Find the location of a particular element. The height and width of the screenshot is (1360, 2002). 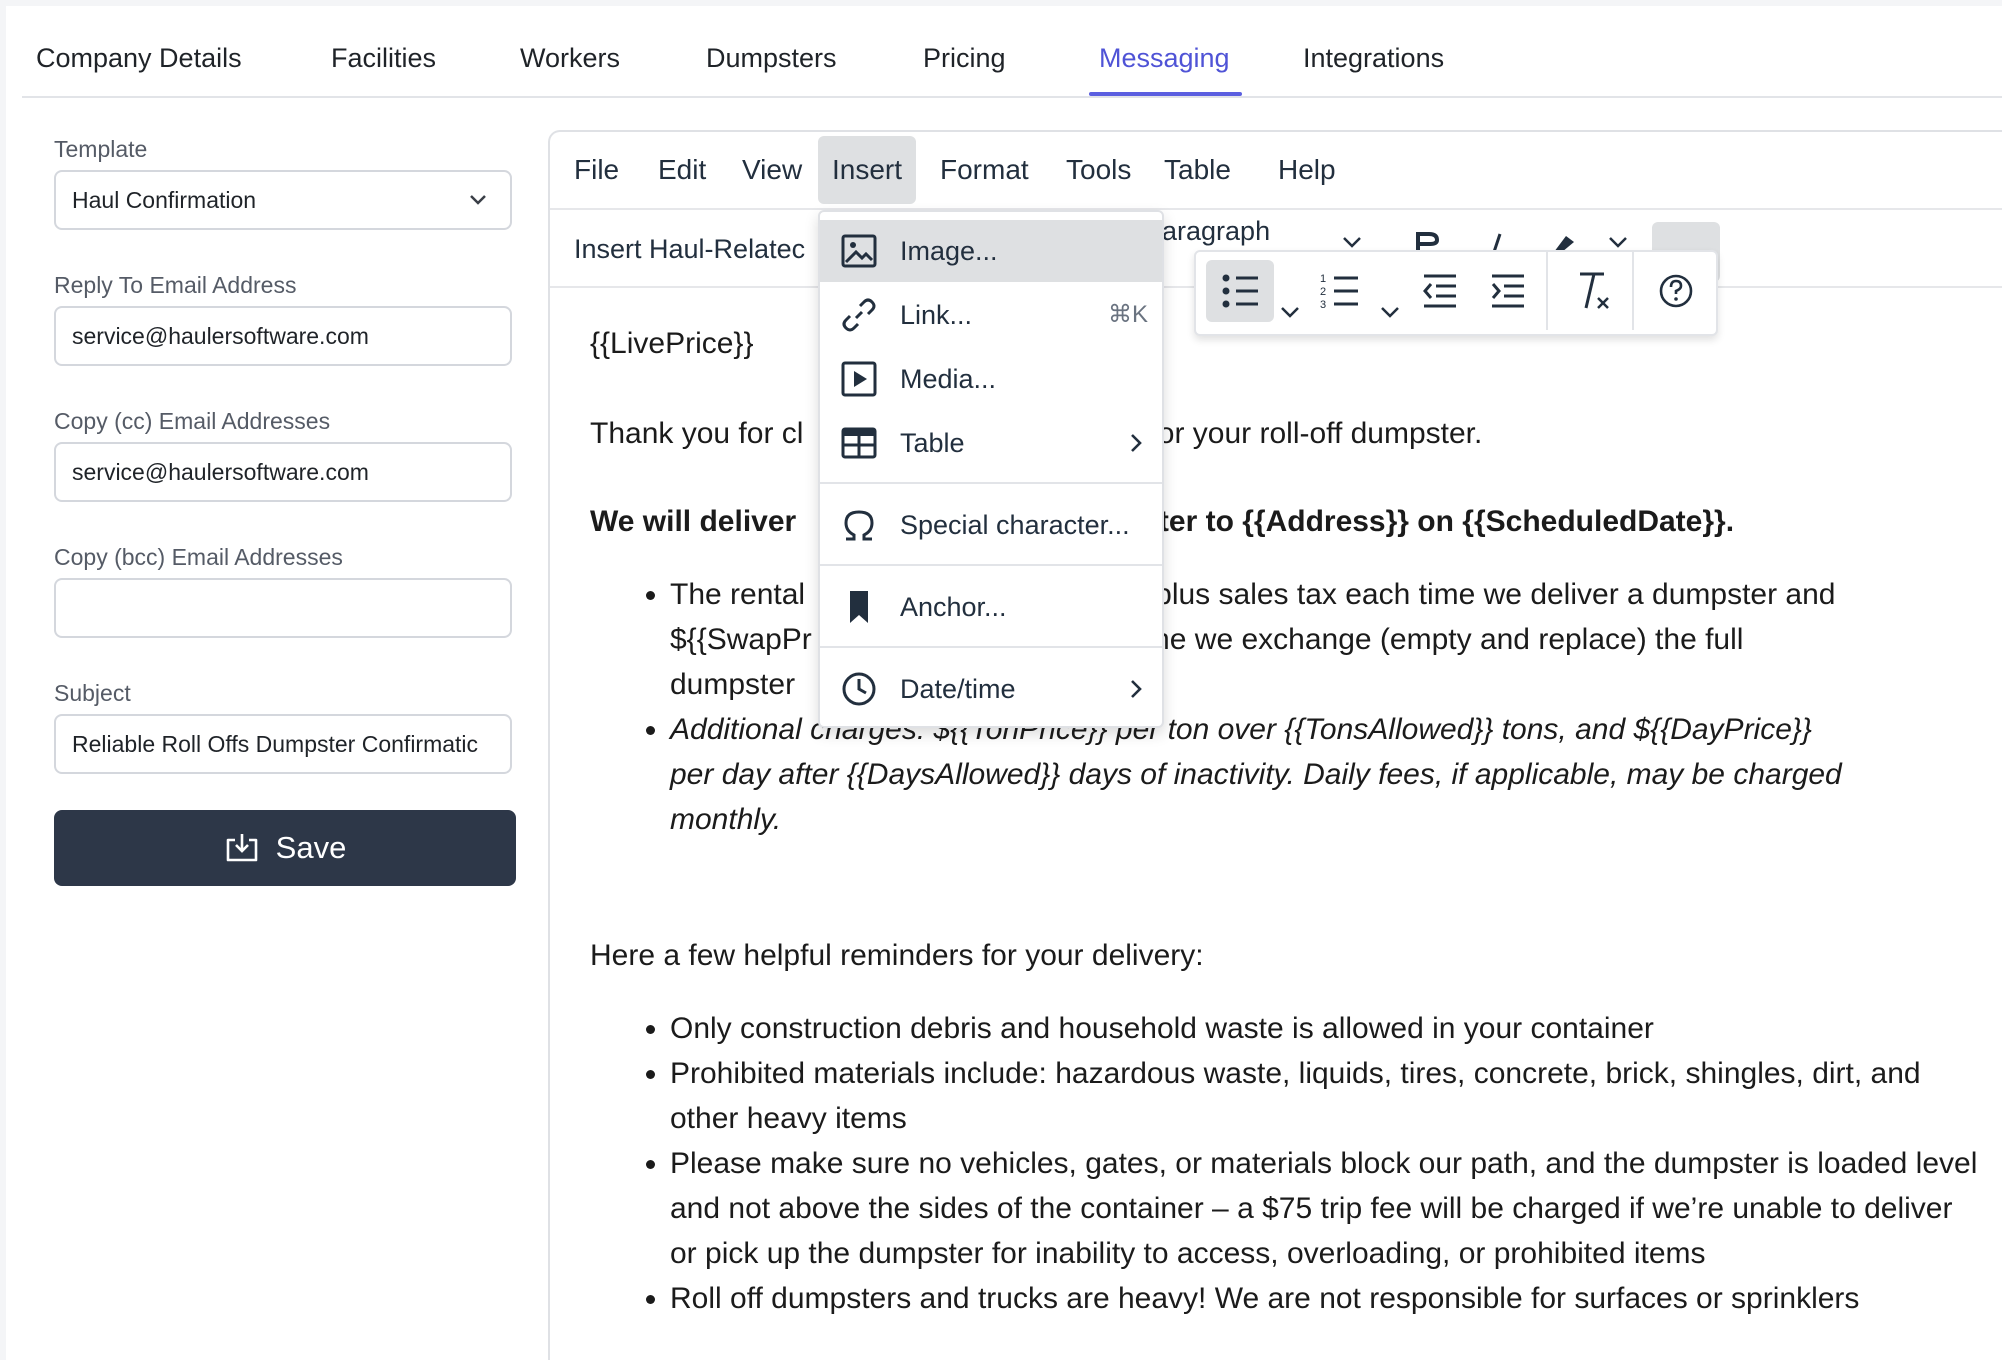

insert-datetime-item: Date/time is located at coordinates (991, 689).